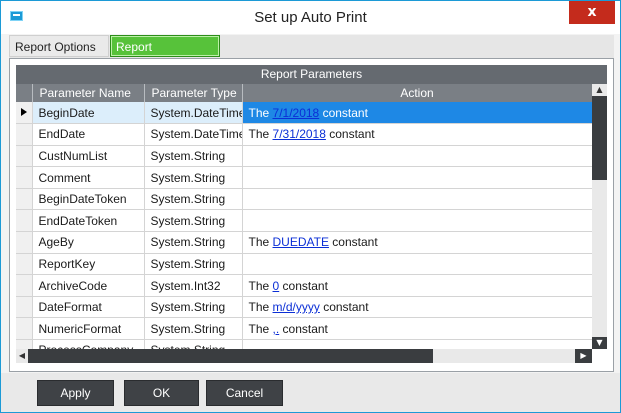  Describe the element at coordinates (417, 134) in the screenshot. I see `action-cell: The 7/31/2018 constant` at that location.